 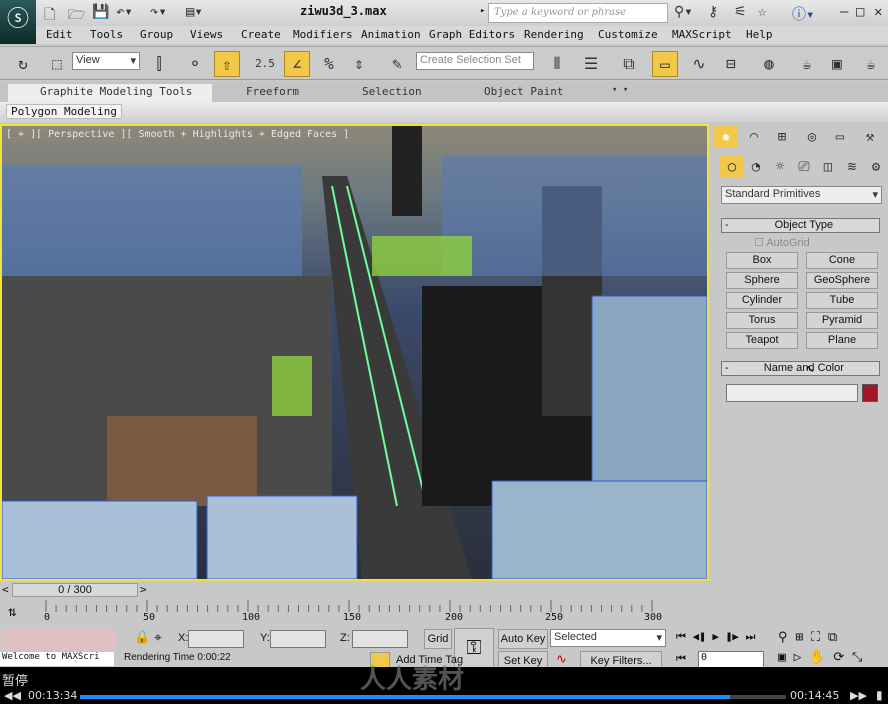 I want to click on open-file-icon: 🗁, so click(x=76, y=16).